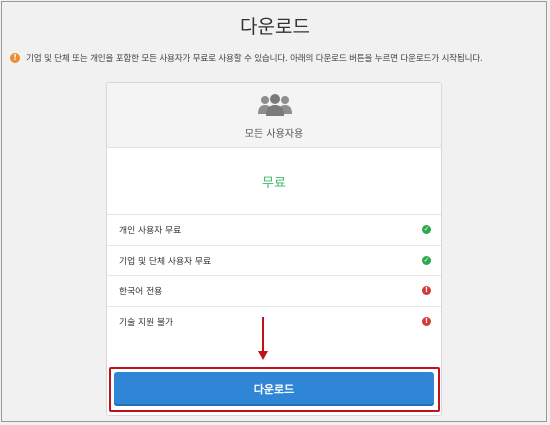  I want to click on feature-label: 기업 및 단체 사용자 무료, so click(165, 261).